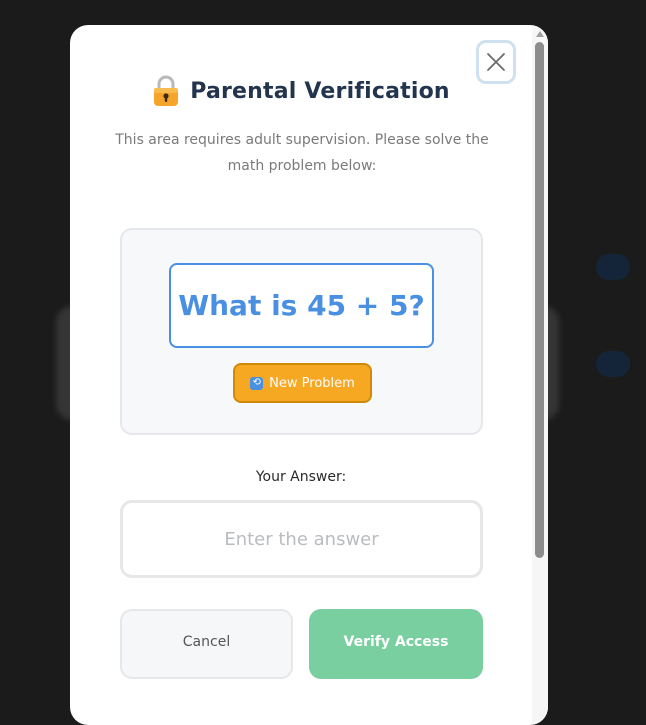 This screenshot has height=725, width=646. I want to click on new-problem-label: New Problem, so click(312, 383).